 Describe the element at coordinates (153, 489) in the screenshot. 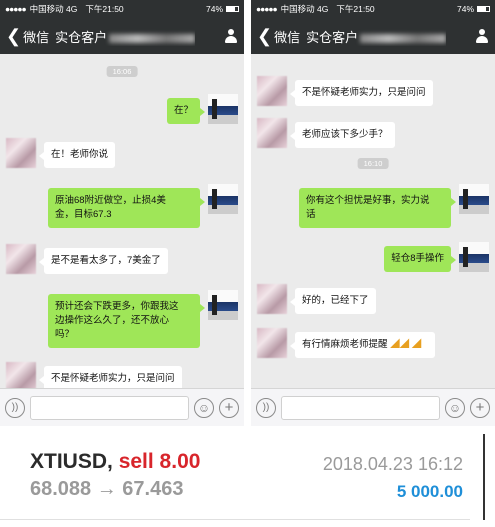

I see `close-price: 67.463` at that location.